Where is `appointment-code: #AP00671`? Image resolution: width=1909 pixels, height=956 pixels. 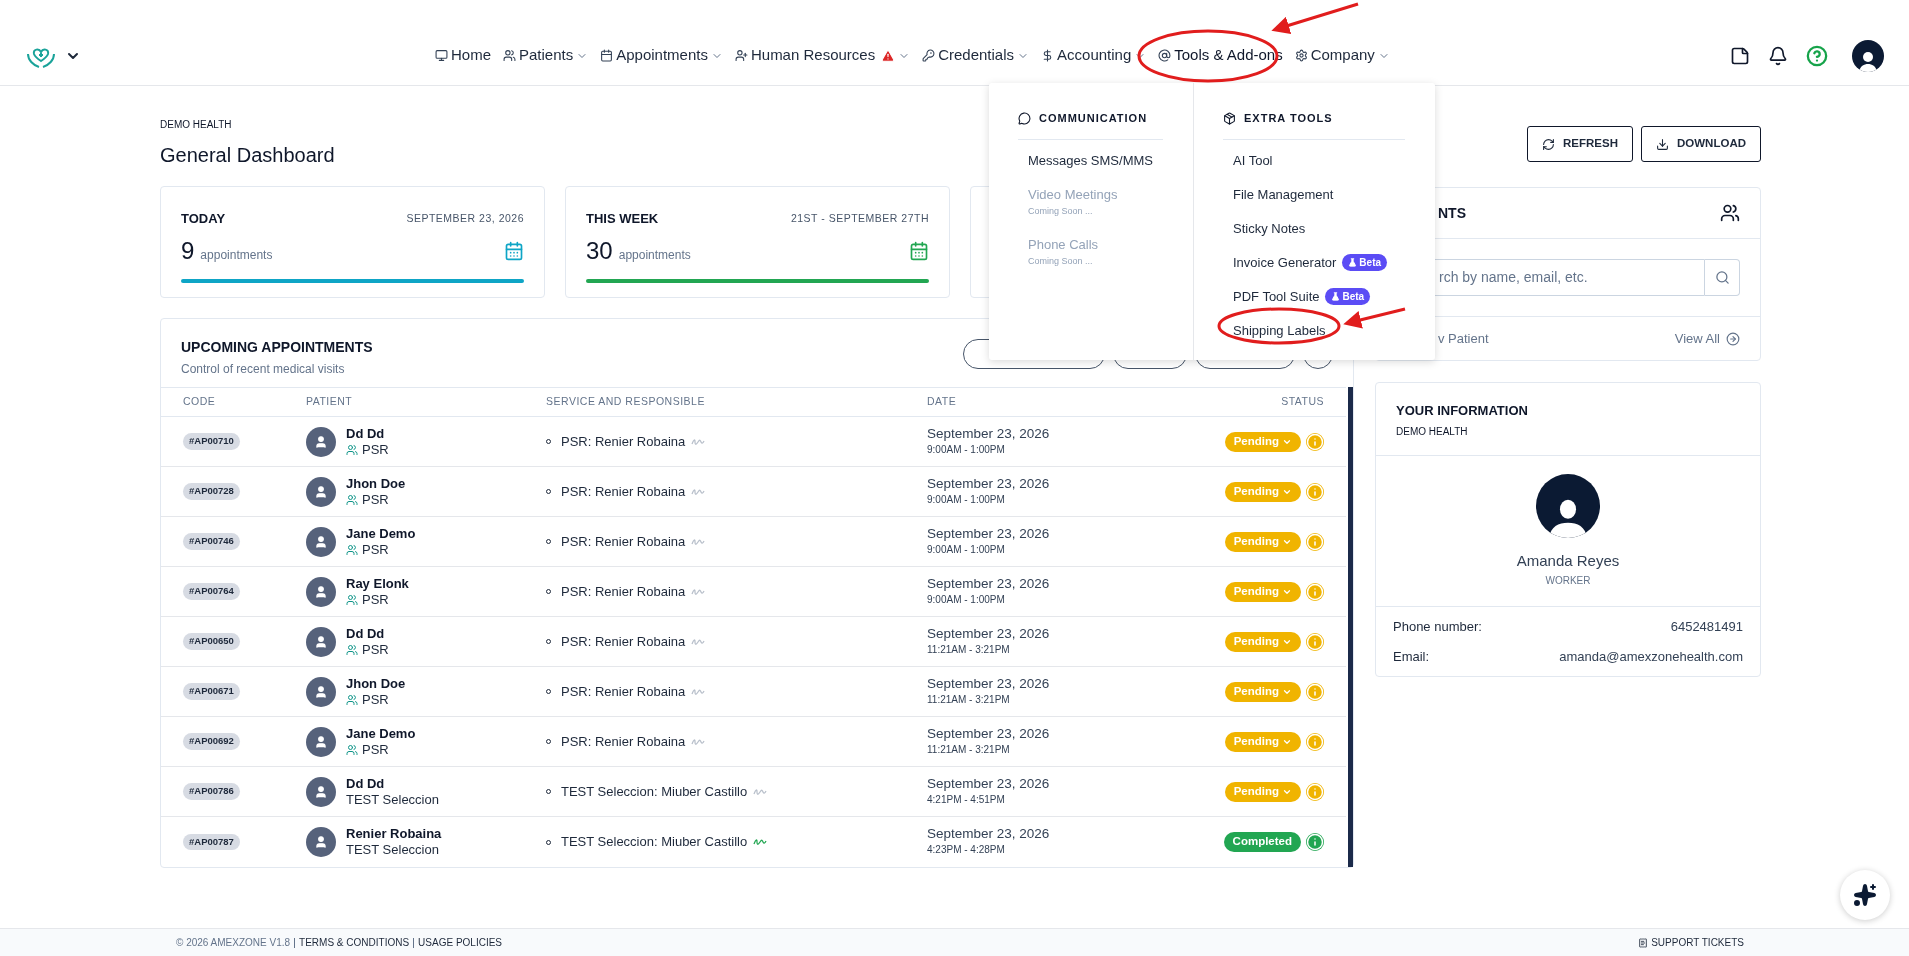 appointment-code: #AP00671 is located at coordinates (211, 691).